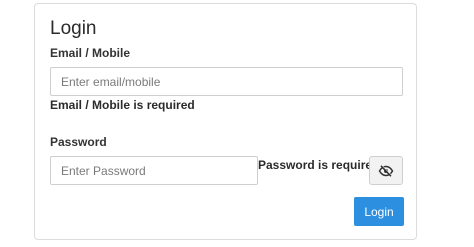 This screenshot has height=247, width=474. I want to click on toggle-password-visibility-button, so click(386, 170).